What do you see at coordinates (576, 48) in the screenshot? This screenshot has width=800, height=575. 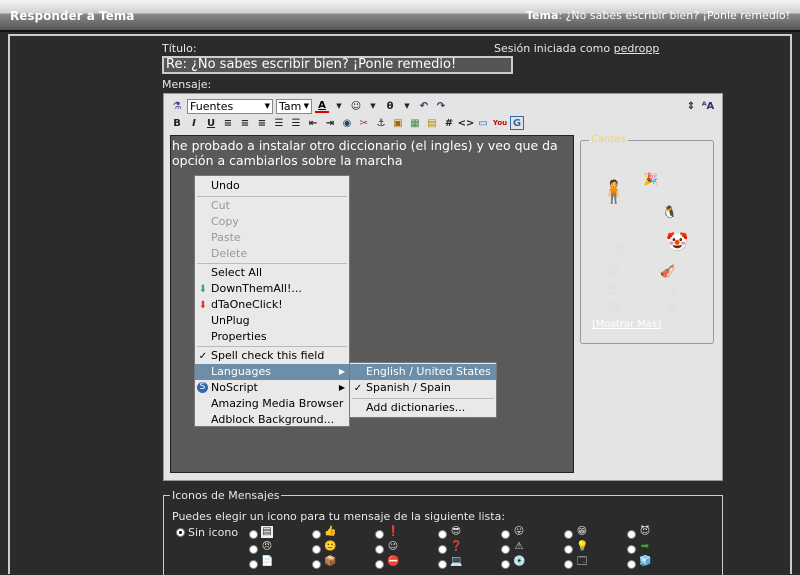 I see `session-info: Sesión iniciada como pedropp` at bounding box center [576, 48].